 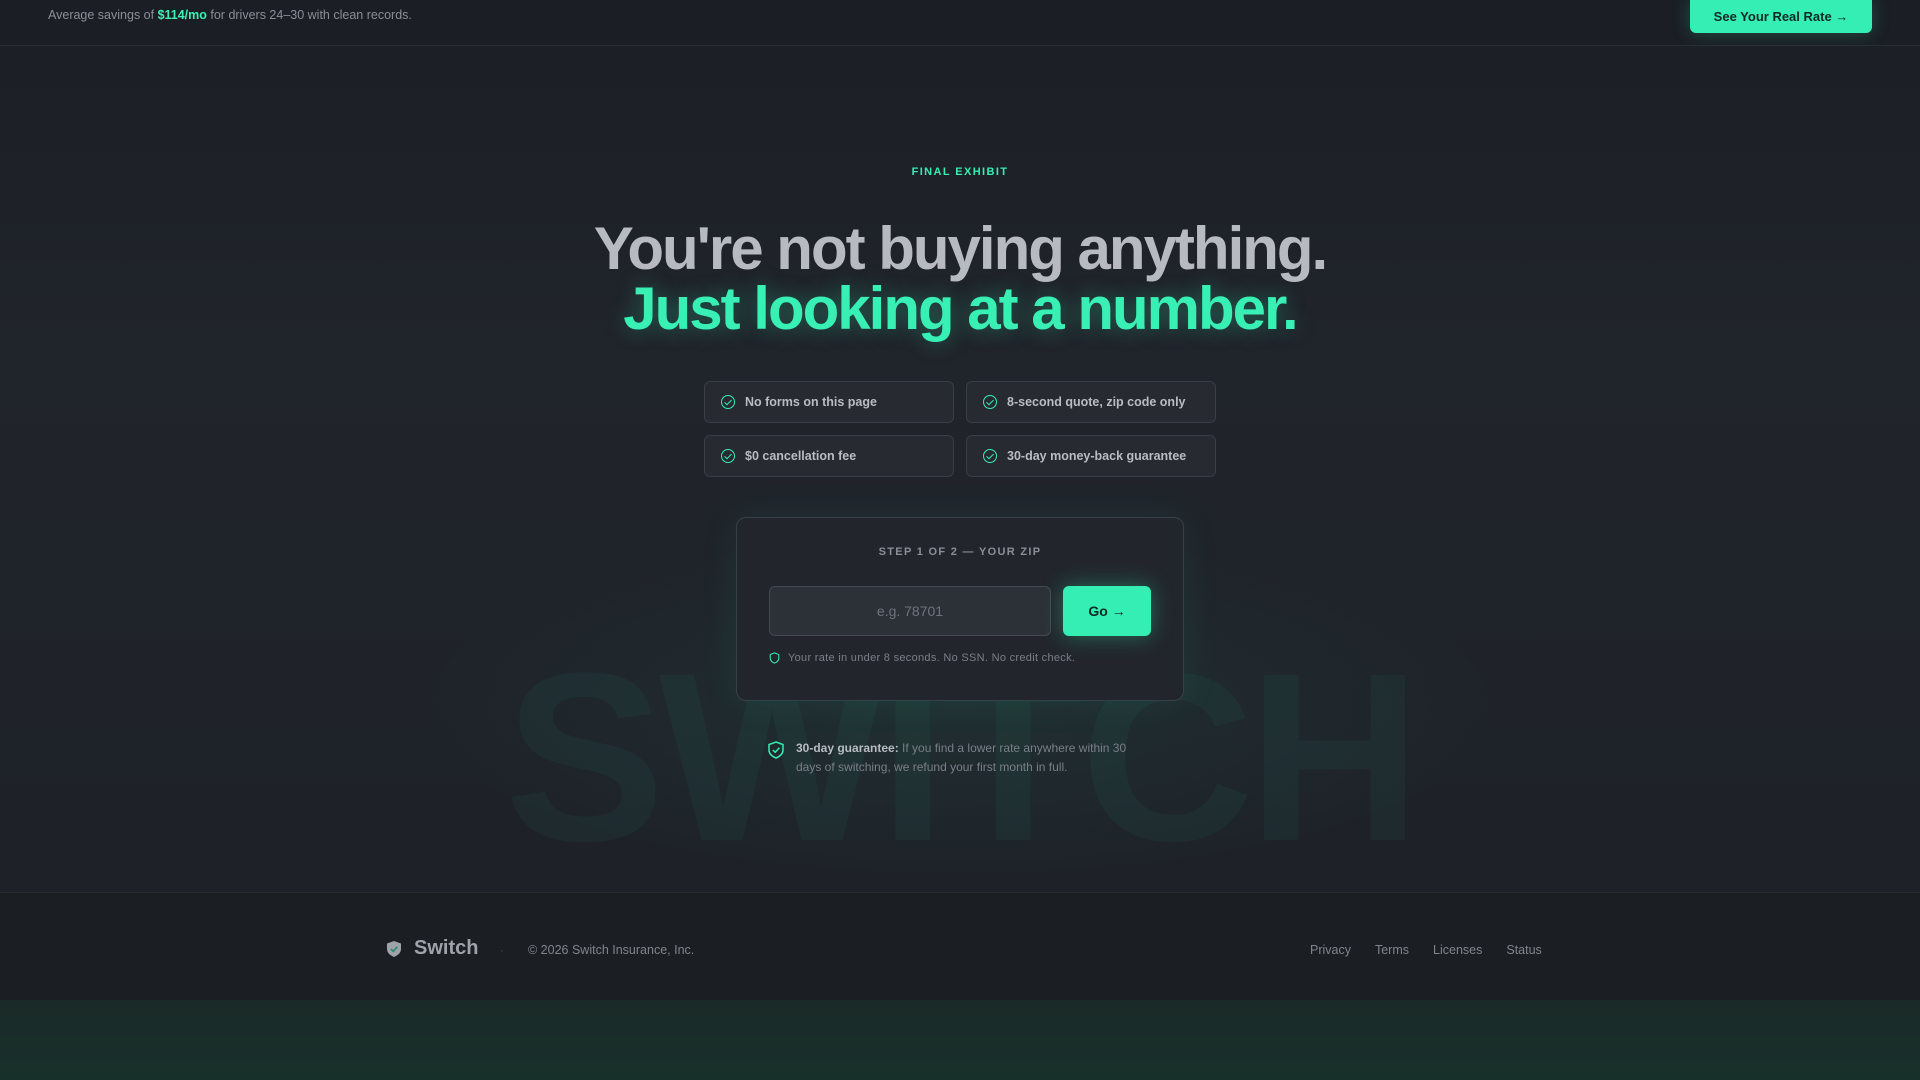 I want to click on feature-pill: $0 cancellation fee, so click(x=829, y=456).